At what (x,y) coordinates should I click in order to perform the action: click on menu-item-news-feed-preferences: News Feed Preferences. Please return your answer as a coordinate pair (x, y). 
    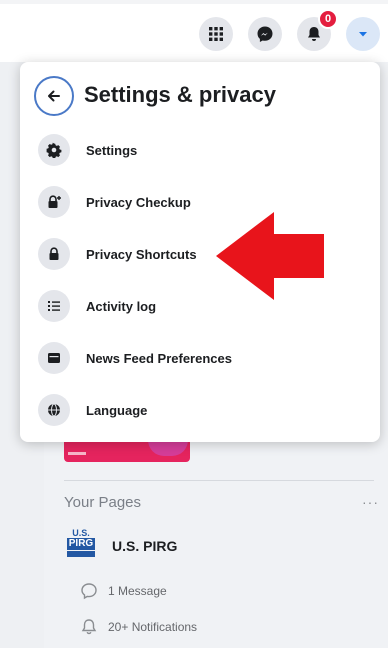
    Looking at the image, I should click on (200, 358).